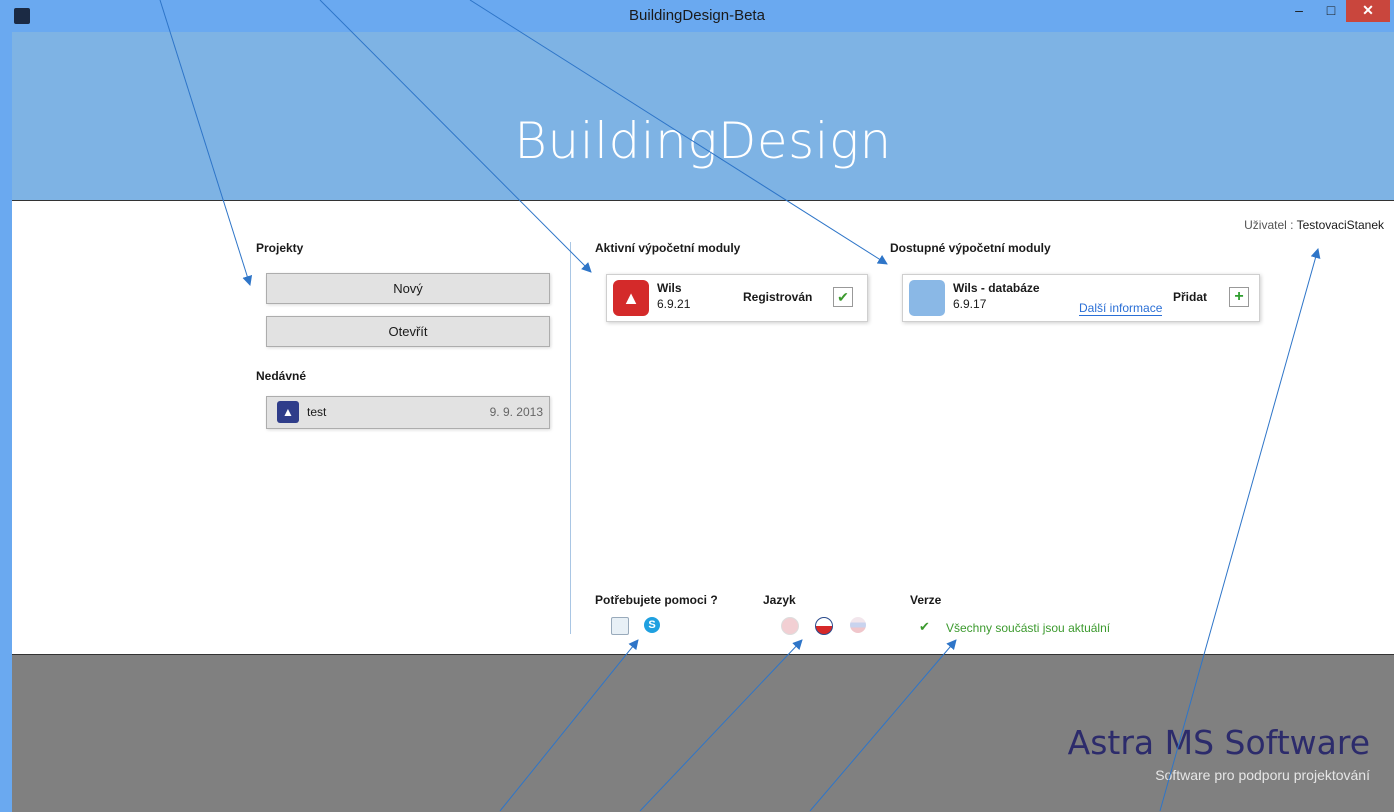 The width and height of the screenshot is (1394, 812). I want to click on user-info: Uživatel : TestovaciStanek, so click(1314, 225).